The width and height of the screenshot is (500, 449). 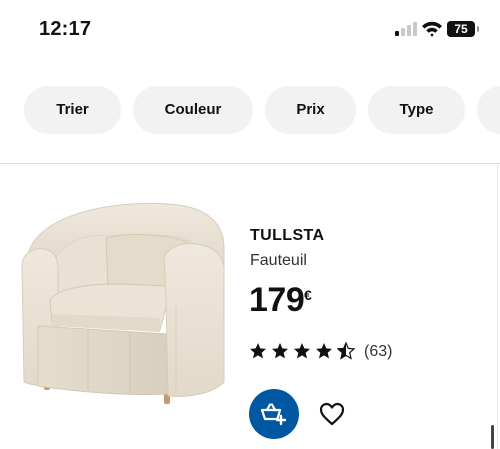 What do you see at coordinates (488, 110) in the screenshot?
I see `filter-chip-more` at bounding box center [488, 110].